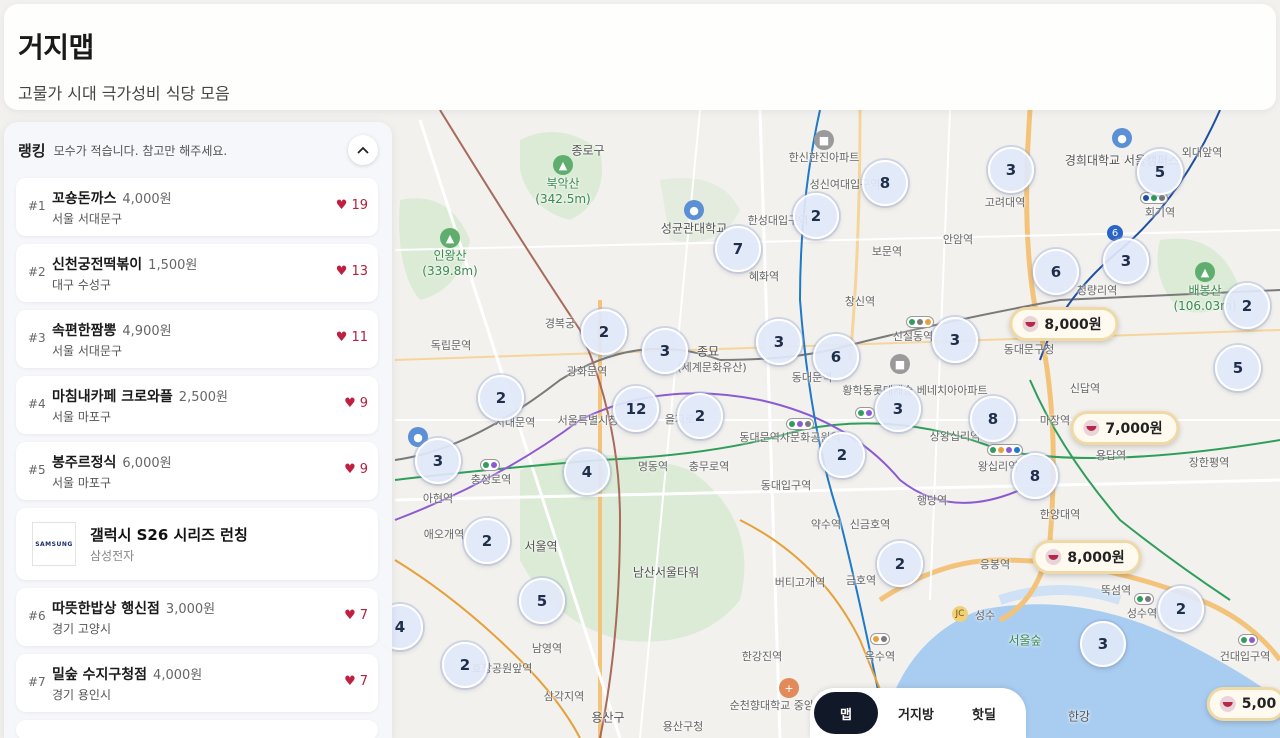 The height and width of the screenshot is (738, 1280). Describe the element at coordinates (1205, 290) in the screenshot. I see `place-label: 배봉산` at that location.